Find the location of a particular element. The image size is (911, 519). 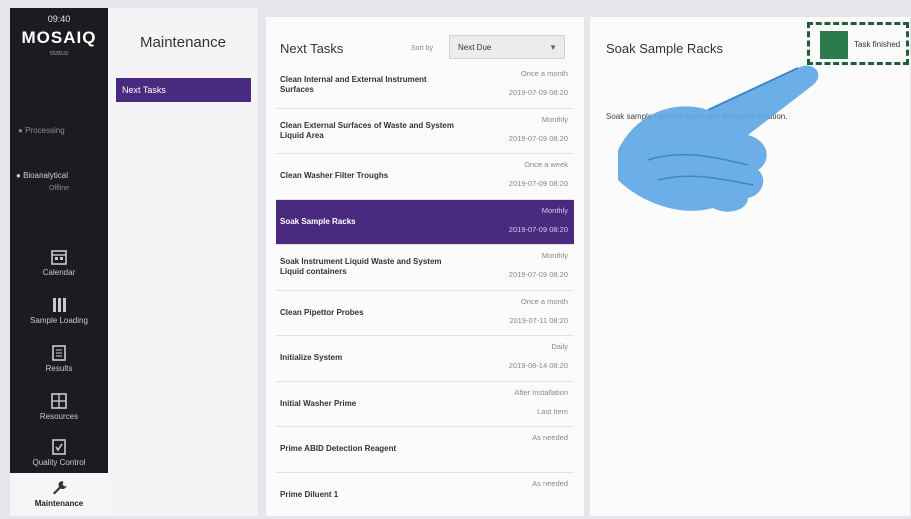

task-due-date: 2019-07-11 08:20 is located at coordinates (538, 320).